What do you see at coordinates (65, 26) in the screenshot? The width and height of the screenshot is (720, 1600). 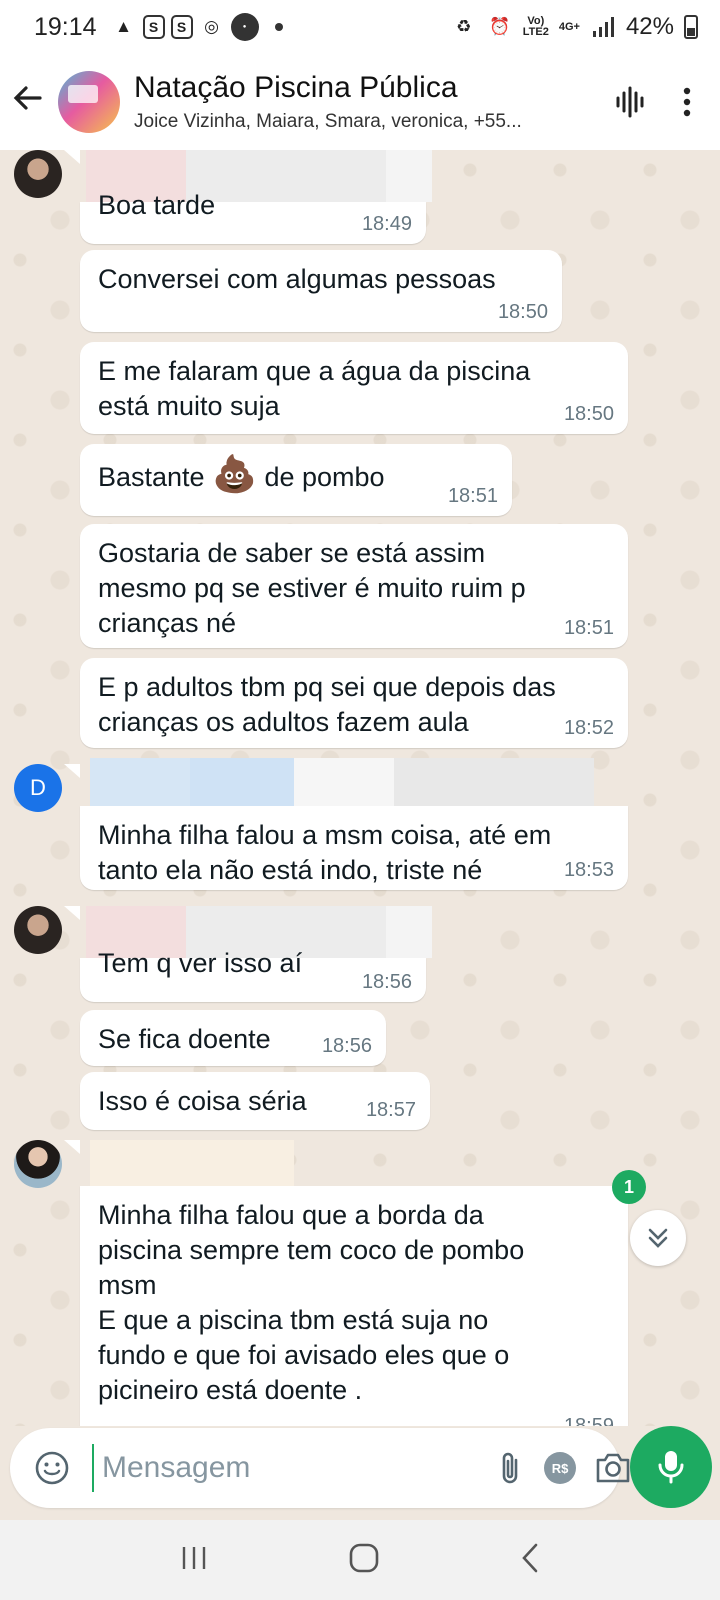 I see `status-time: 19:14` at bounding box center [65, 26].